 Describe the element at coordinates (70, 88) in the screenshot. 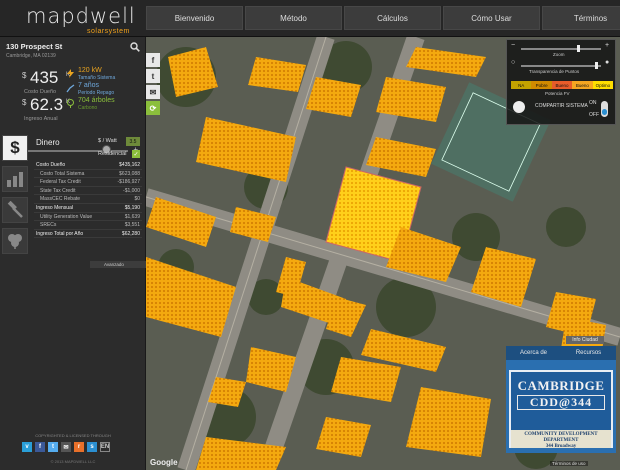

I see `trend-arrow-icon` at that location.